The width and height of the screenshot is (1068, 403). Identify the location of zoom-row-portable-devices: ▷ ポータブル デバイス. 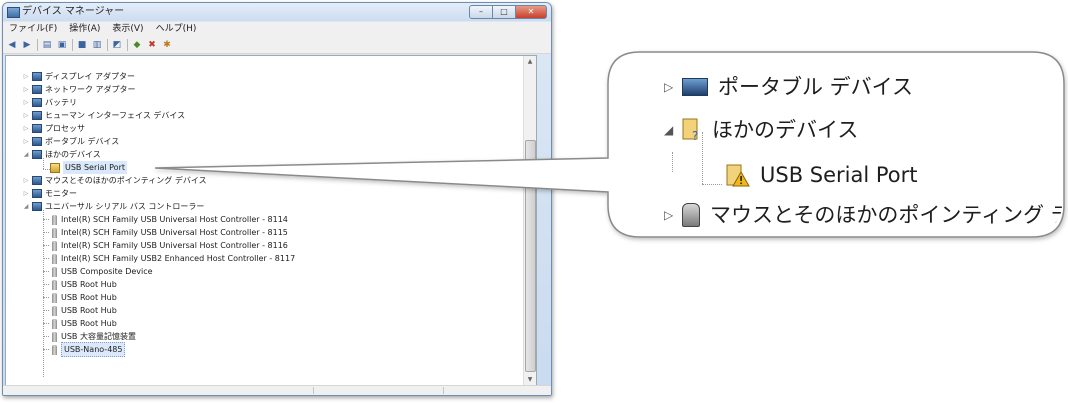
(788, 87).